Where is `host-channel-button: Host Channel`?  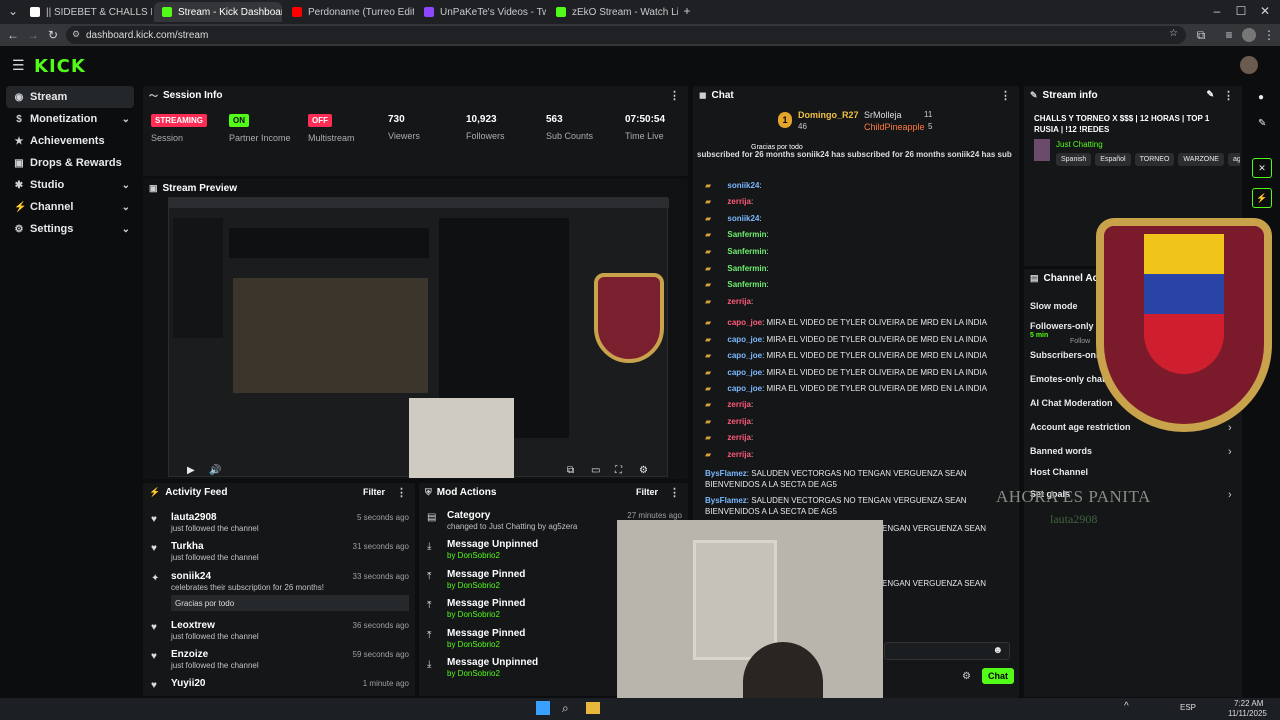
host-channel-button: Host Channel is located at coordinates (1059, 472).